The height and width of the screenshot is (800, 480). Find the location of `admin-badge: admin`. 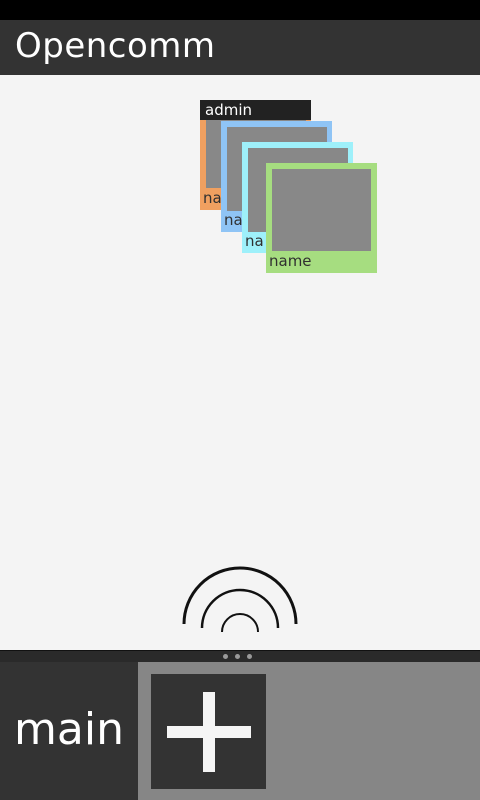

admin-badge: admin is located at coordinates (255, 110).